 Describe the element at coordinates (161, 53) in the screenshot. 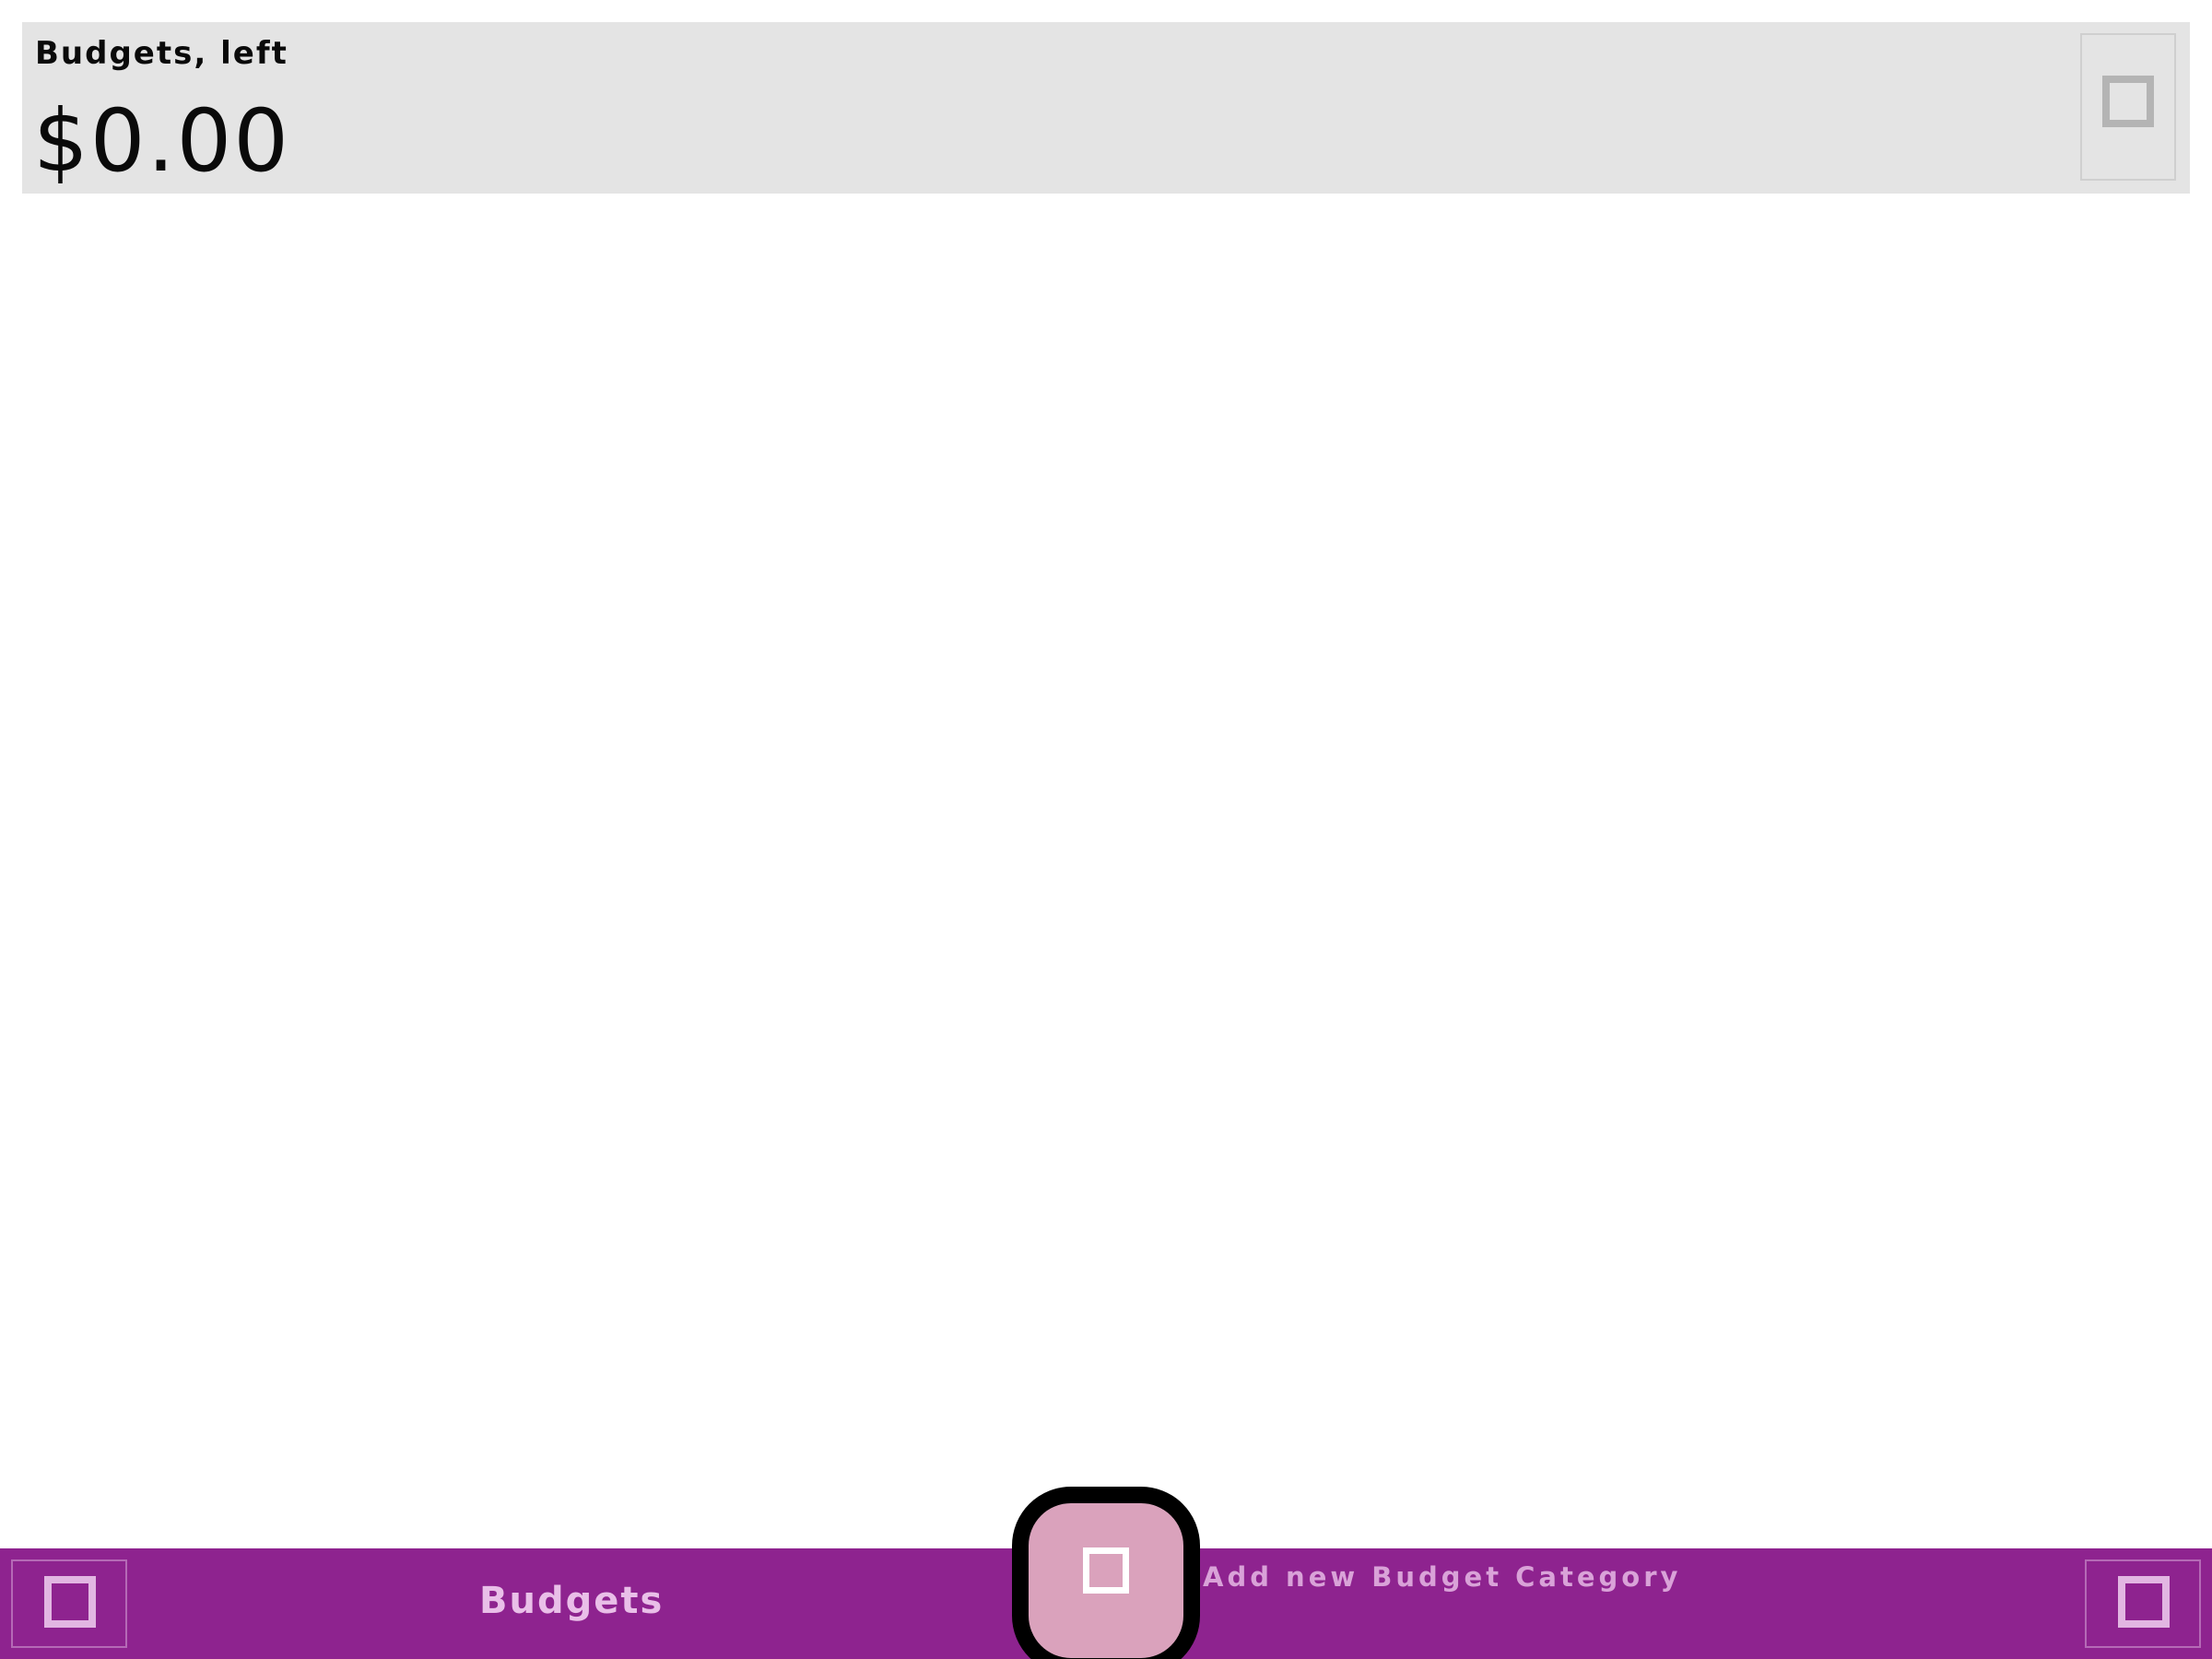

I see `budgets-left-label: Budgets, left` at that location.